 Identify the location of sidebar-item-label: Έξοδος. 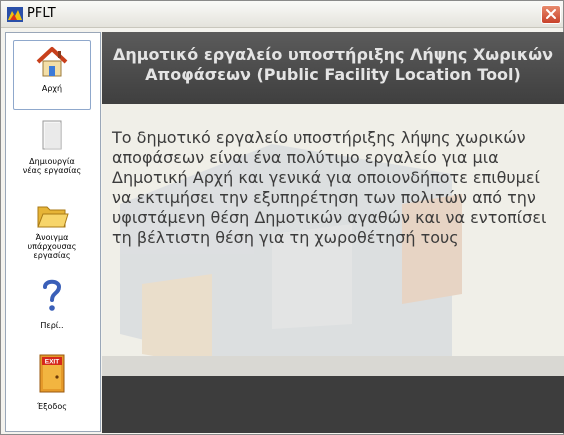
(52, 406).